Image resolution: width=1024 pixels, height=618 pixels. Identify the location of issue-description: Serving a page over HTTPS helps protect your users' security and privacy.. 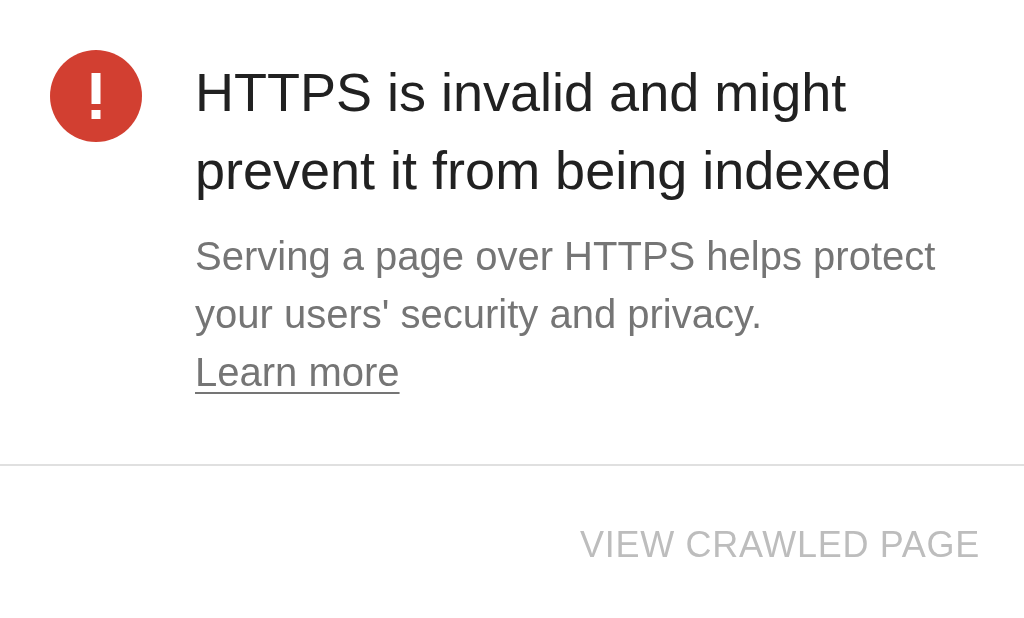
(566, 285).